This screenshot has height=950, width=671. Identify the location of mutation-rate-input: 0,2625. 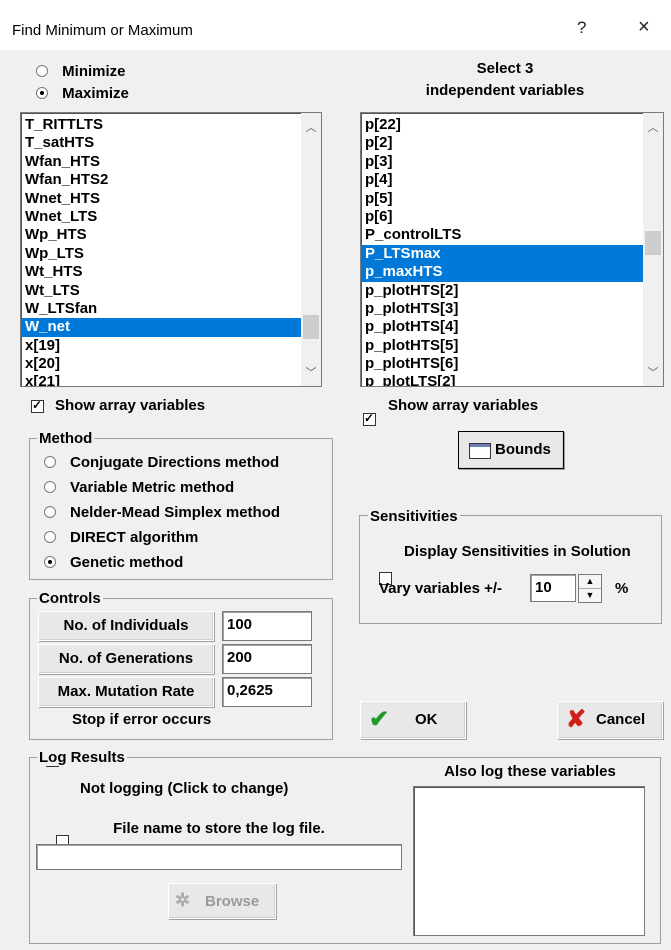
(267, 692).